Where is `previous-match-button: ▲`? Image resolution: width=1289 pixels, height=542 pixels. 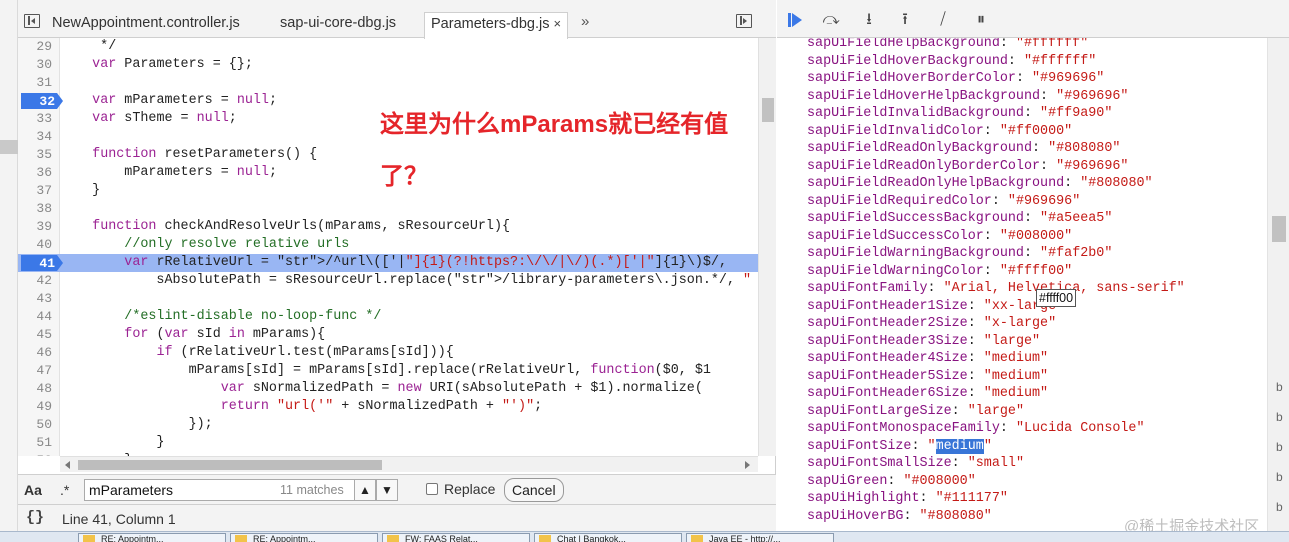 previous-match-button: ▲ is located at coordinates (365, 490).